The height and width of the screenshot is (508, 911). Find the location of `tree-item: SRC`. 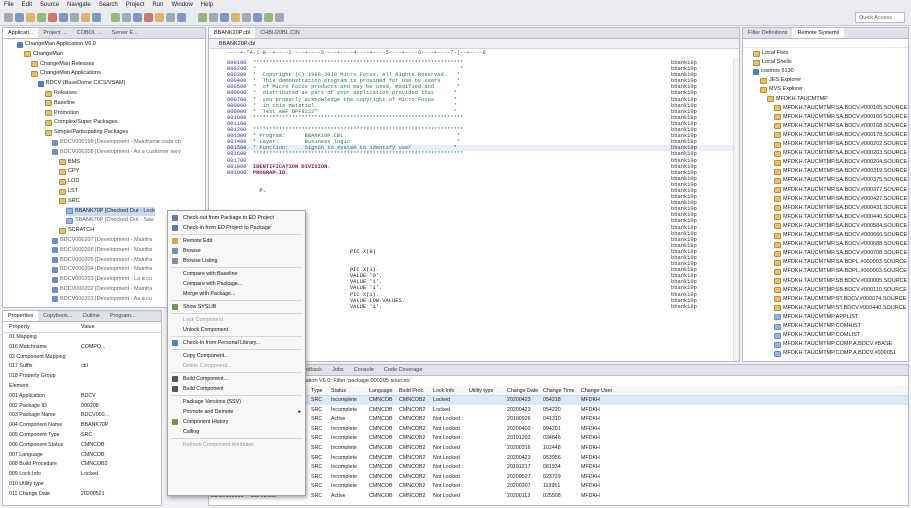

tree-item: SRC is located at coordinates (69, 201).